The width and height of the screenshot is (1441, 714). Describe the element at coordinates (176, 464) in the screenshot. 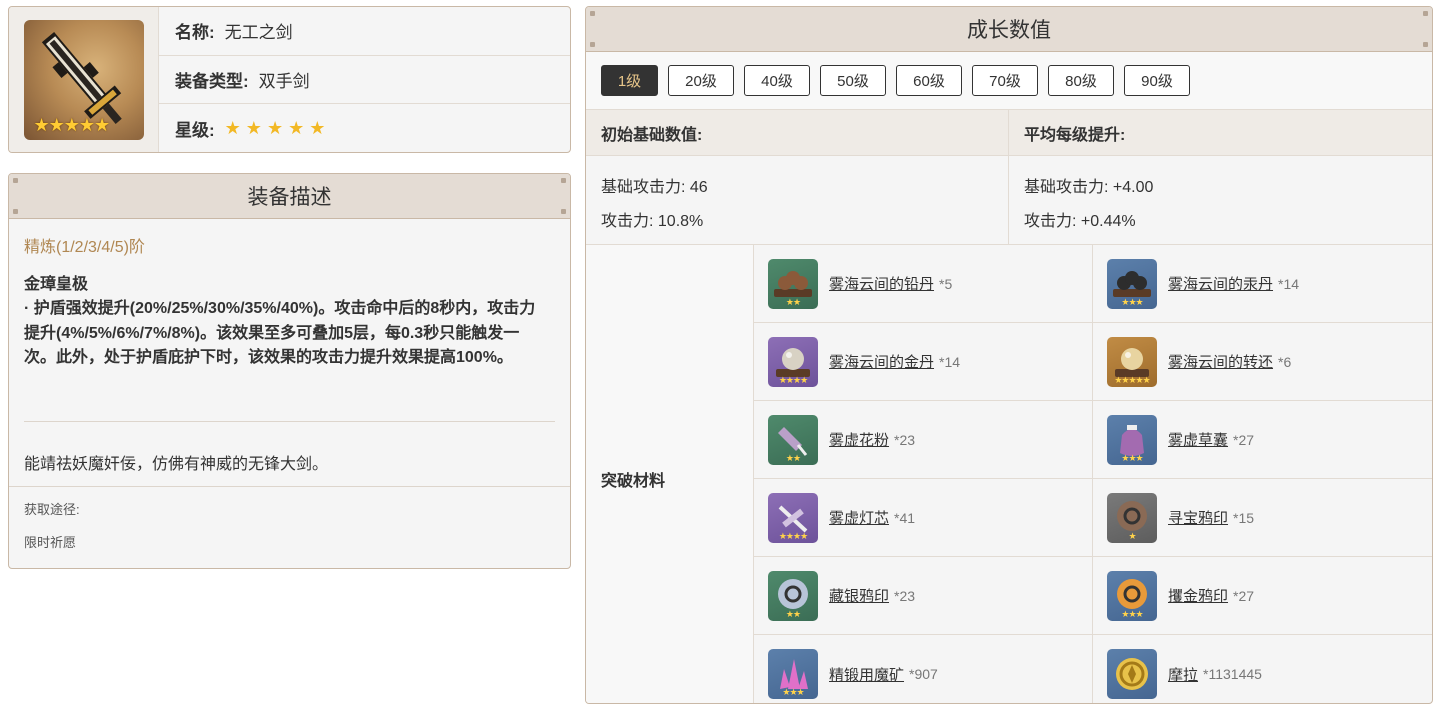

I see `flavor-text: 能靖祛妖魔奸佞，仿佛有神威的无锋大剑。` at that location.